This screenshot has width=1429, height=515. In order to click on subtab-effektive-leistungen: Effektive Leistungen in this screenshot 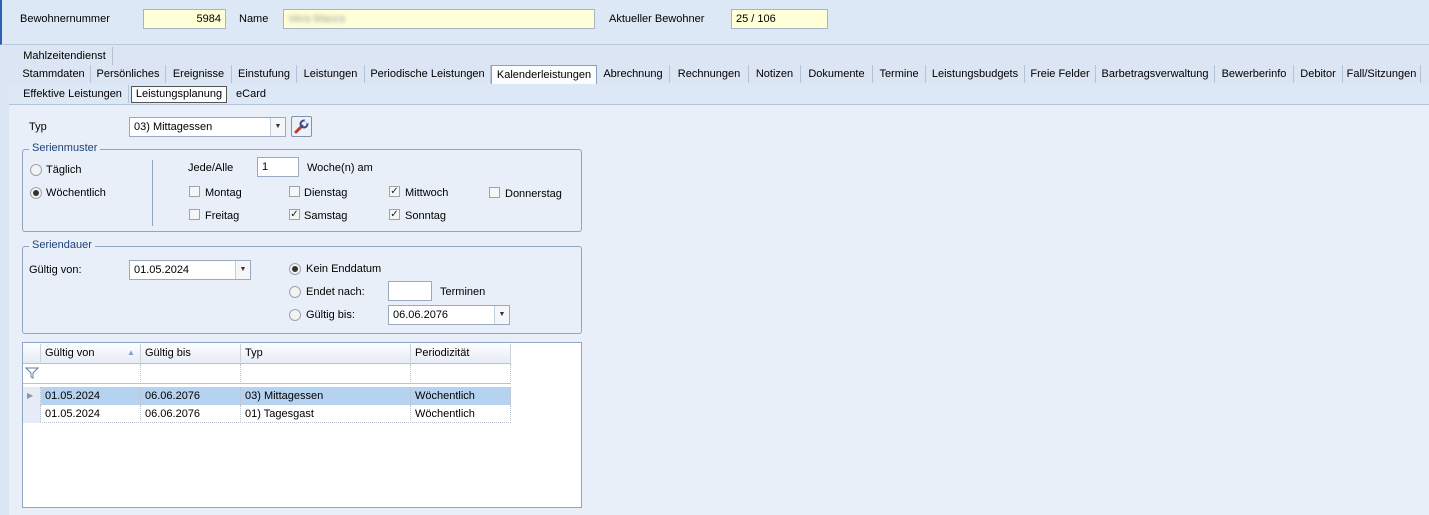, I will do `click(73, 94)`.